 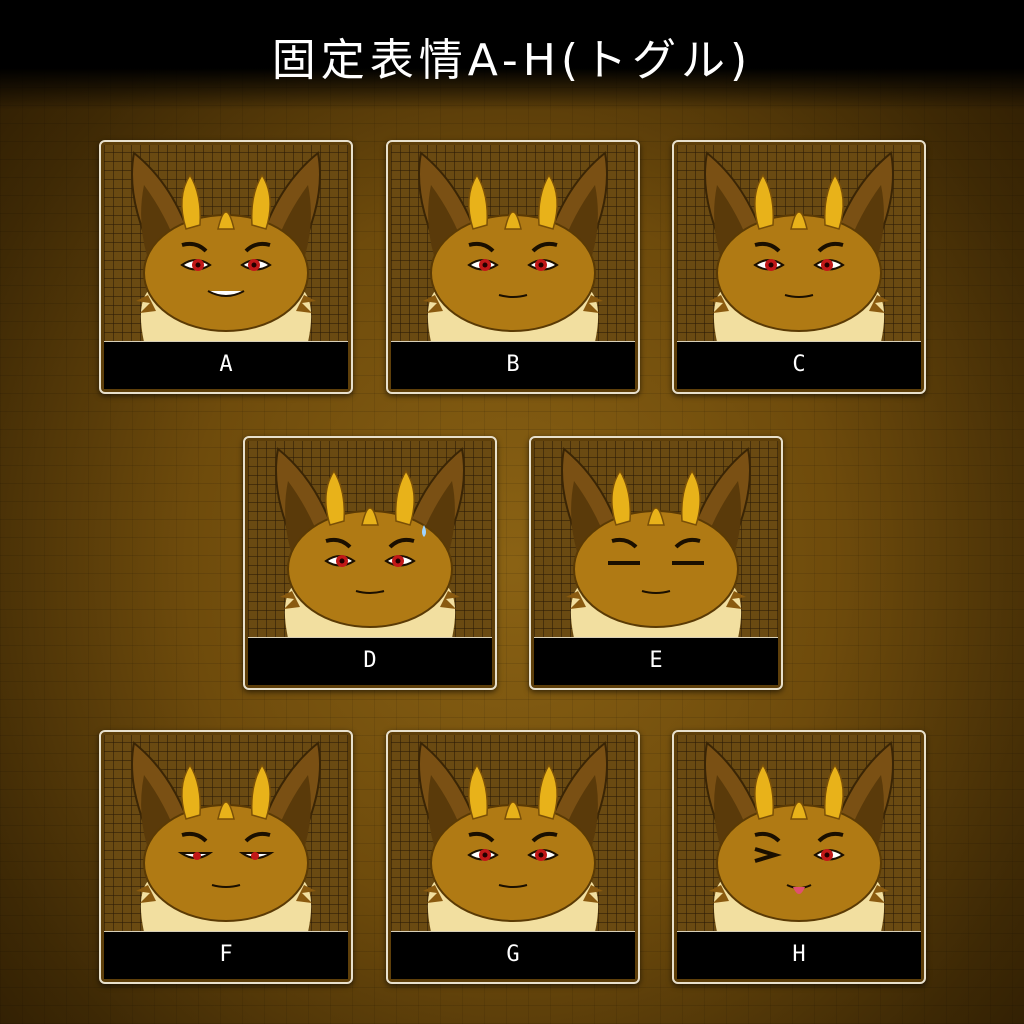 I want to click on label-bar: G, so click(x=513, y=955).